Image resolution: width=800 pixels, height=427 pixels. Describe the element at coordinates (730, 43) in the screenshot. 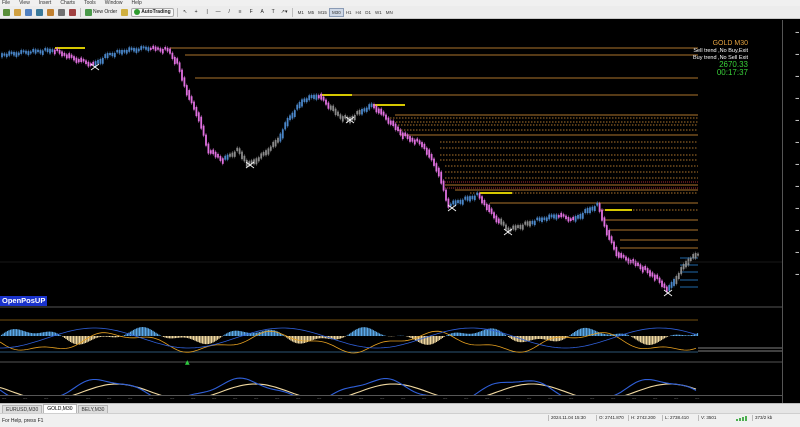

I see `symbol-timeframe-label: GOLD M30` at that location.